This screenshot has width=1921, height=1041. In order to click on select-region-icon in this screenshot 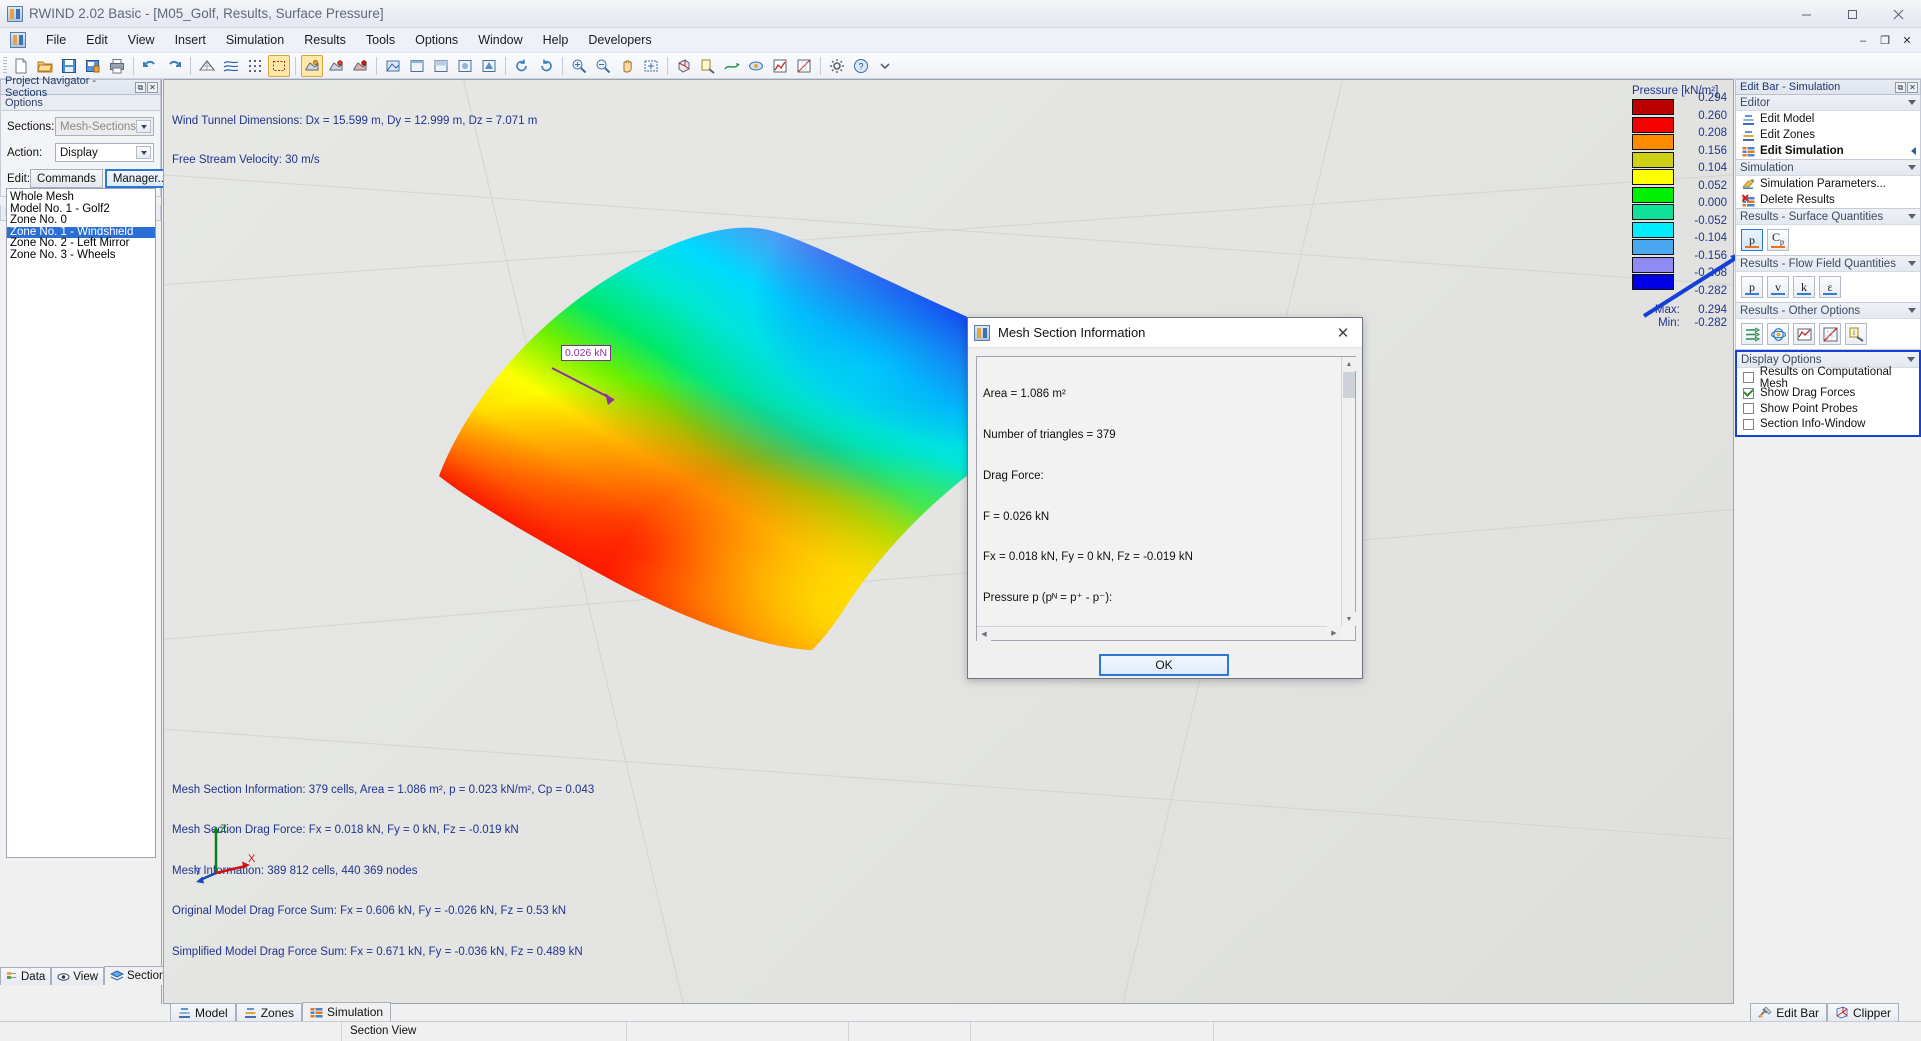, I will do `click(279, 65)`.